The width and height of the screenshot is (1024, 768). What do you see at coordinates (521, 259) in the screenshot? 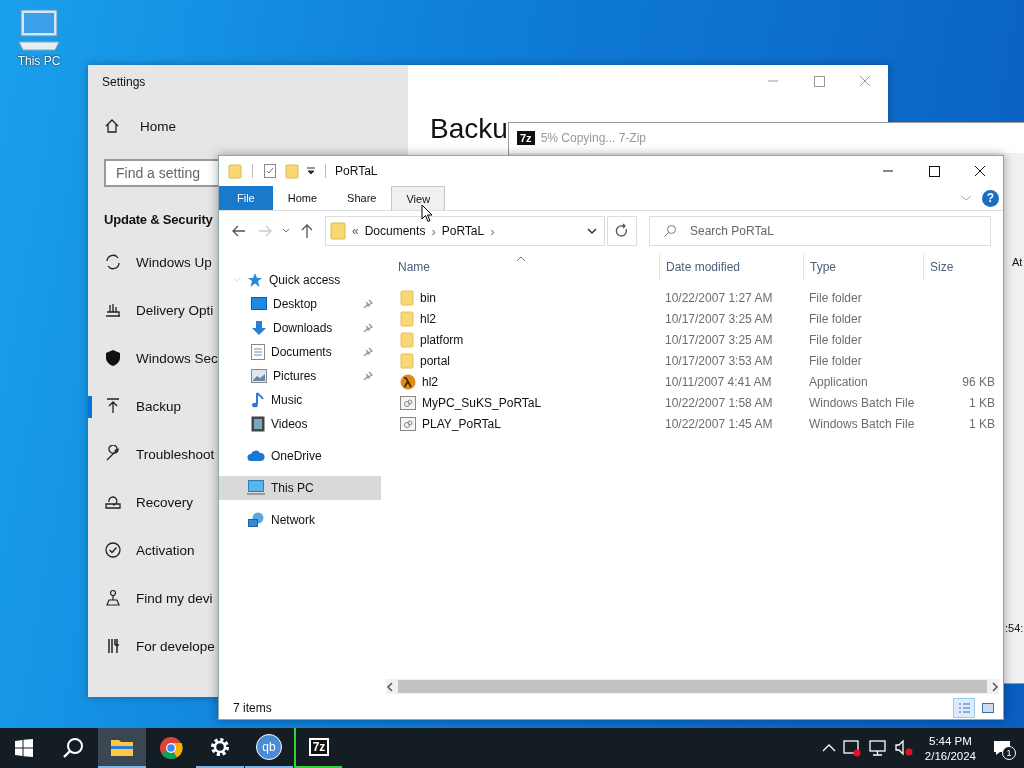
I see `sort-caret-icon` at bounding box center [521, 259].